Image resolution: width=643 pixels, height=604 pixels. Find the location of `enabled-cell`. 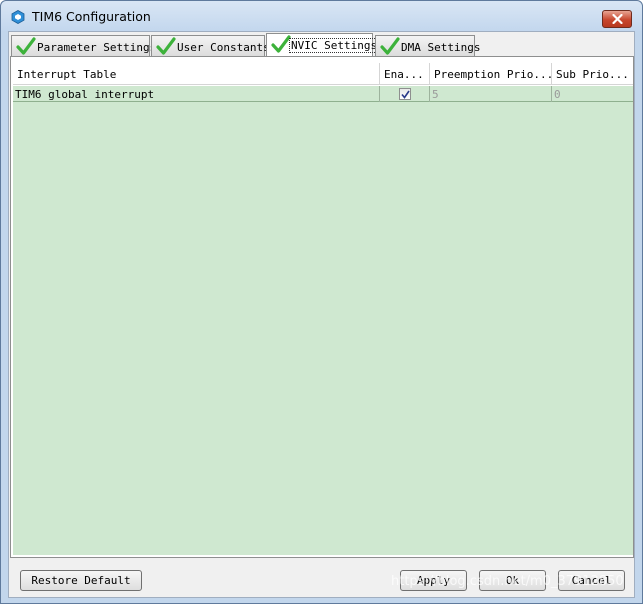

enabled-cell is located at coordinates (405, 94).